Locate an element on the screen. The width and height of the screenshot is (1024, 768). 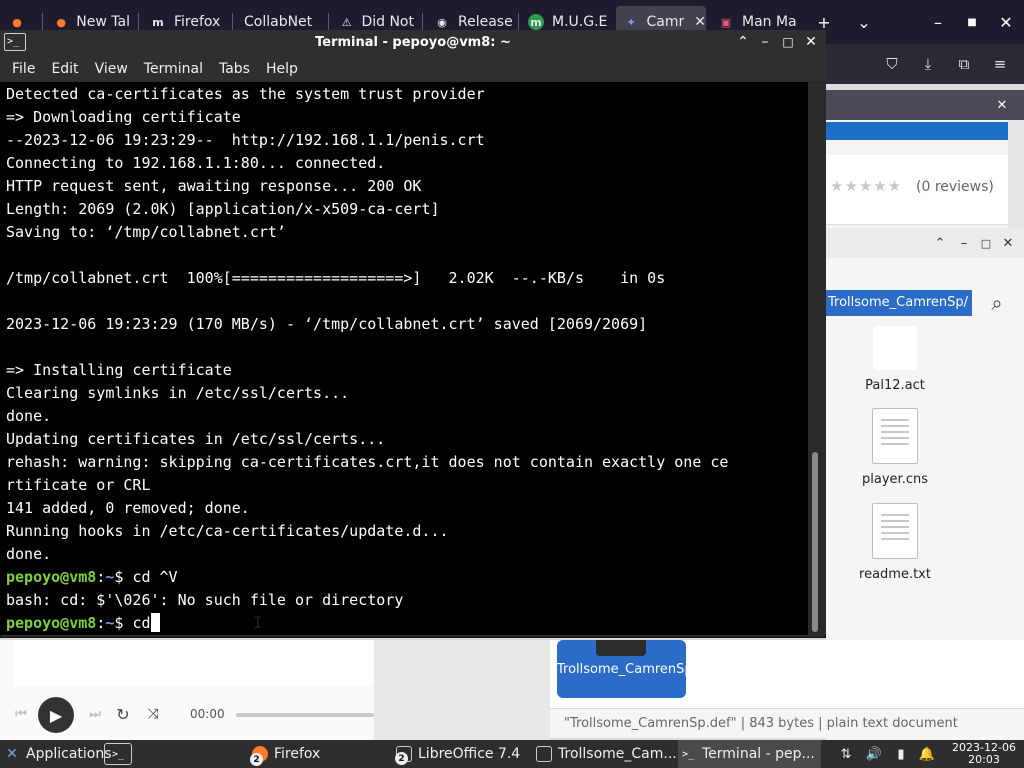
terminal-menubar: File Edit View Terminal Tabs Help is located at coordinates (413, 68).